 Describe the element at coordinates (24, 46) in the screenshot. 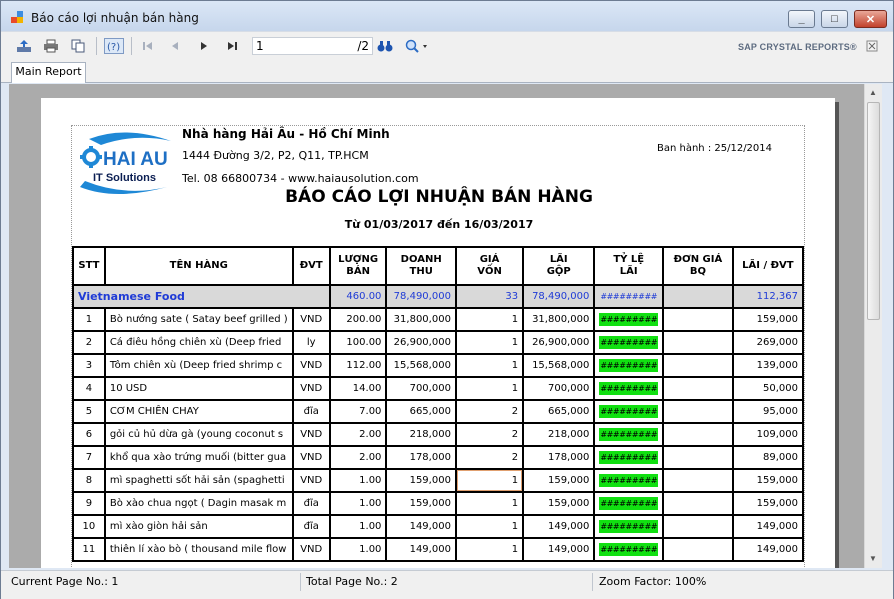

I see `export-icon` at that location.